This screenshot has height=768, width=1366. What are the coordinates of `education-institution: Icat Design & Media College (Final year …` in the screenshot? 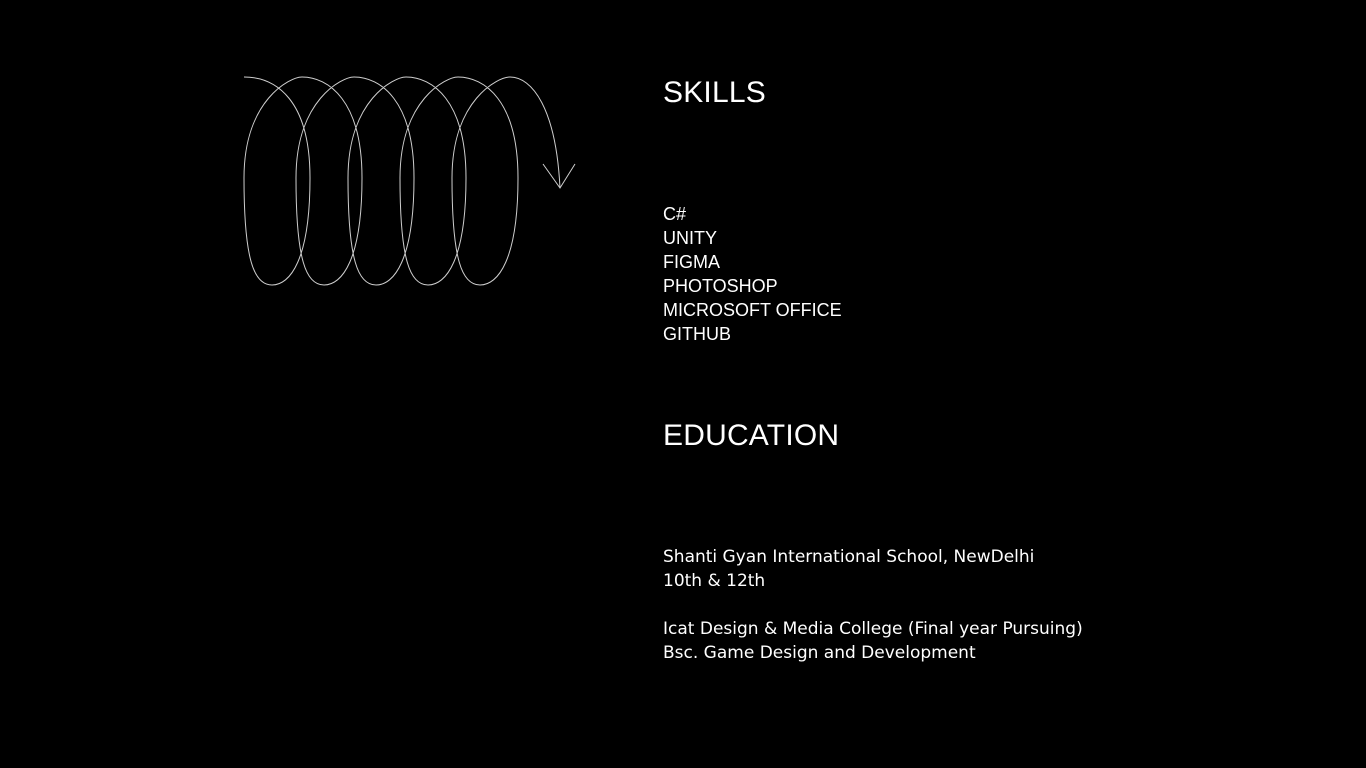 It's located at (873, 629).